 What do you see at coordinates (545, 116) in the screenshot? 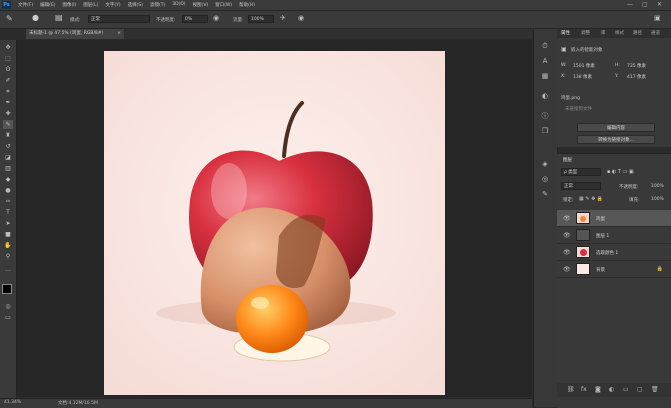
I see `info-icon: ⓘ` at bounding box center [545, 116].